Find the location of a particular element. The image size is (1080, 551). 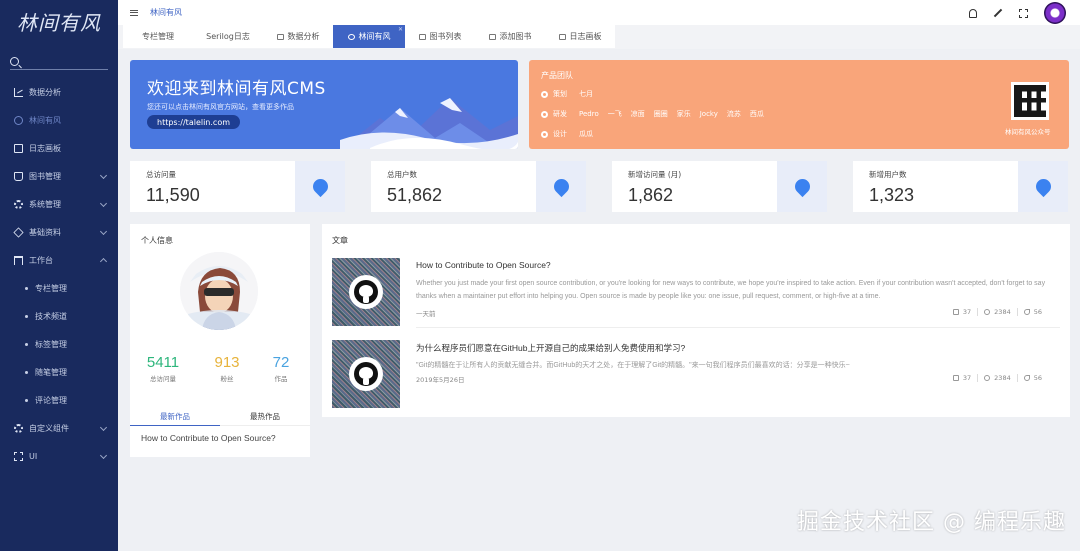

location-icon is located at coordinates (320, 186).